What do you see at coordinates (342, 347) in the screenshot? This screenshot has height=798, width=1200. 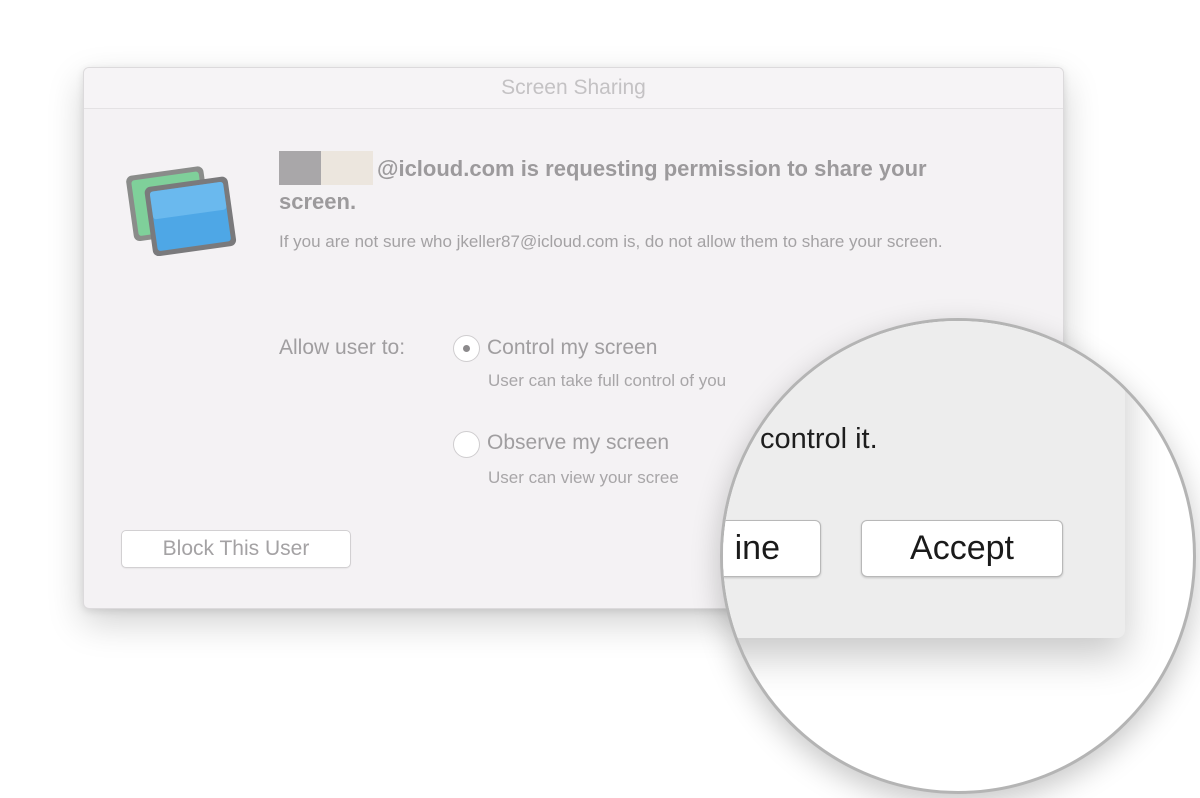 I see `allow-user-label: Allow user to:` at bounding box center [342, 347].